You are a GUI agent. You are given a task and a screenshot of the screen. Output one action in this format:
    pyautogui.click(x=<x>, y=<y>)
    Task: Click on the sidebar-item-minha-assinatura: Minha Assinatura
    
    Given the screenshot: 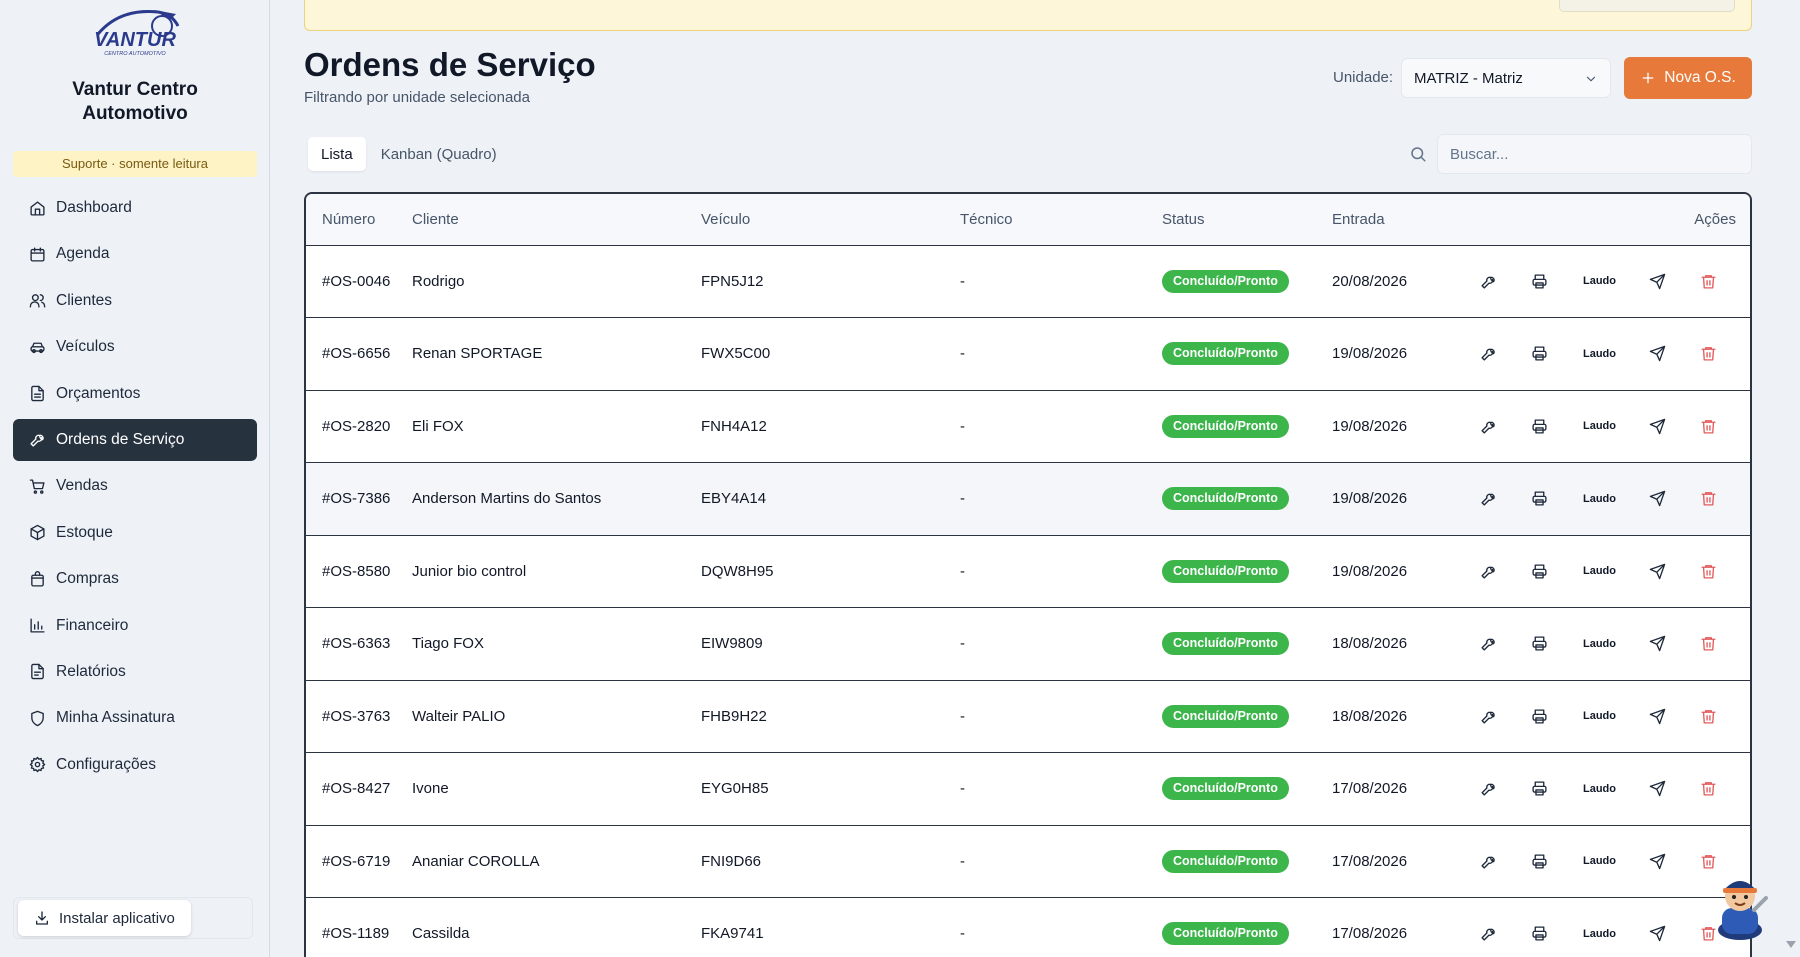 What is the action you would take?
    pyautogui.click(x=135, y=718)
    